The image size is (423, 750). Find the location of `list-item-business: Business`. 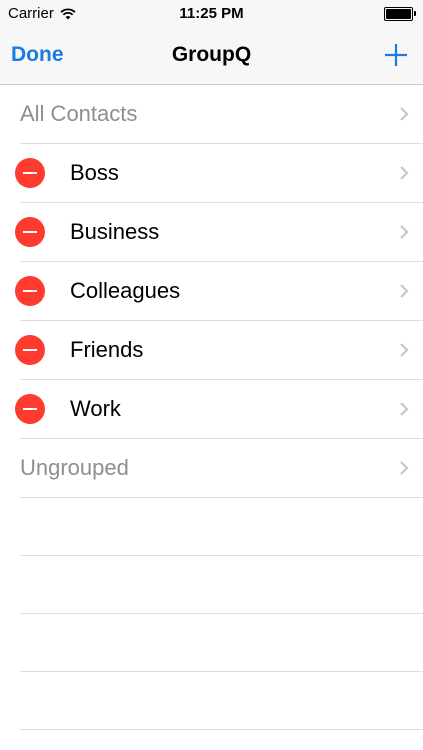

list-item-business: Business is located at coordinates (219, 232).